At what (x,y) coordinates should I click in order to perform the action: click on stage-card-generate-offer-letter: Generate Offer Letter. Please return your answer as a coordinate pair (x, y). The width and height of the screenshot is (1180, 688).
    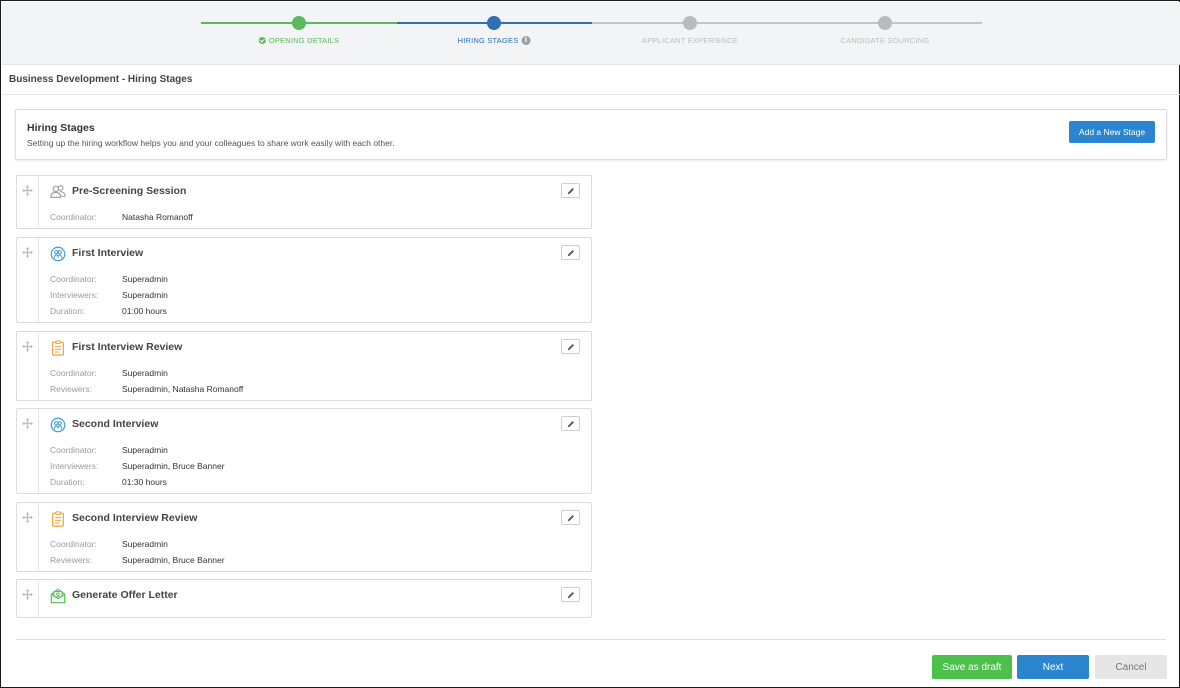
    Looking at the image, I should click on (304, 598).